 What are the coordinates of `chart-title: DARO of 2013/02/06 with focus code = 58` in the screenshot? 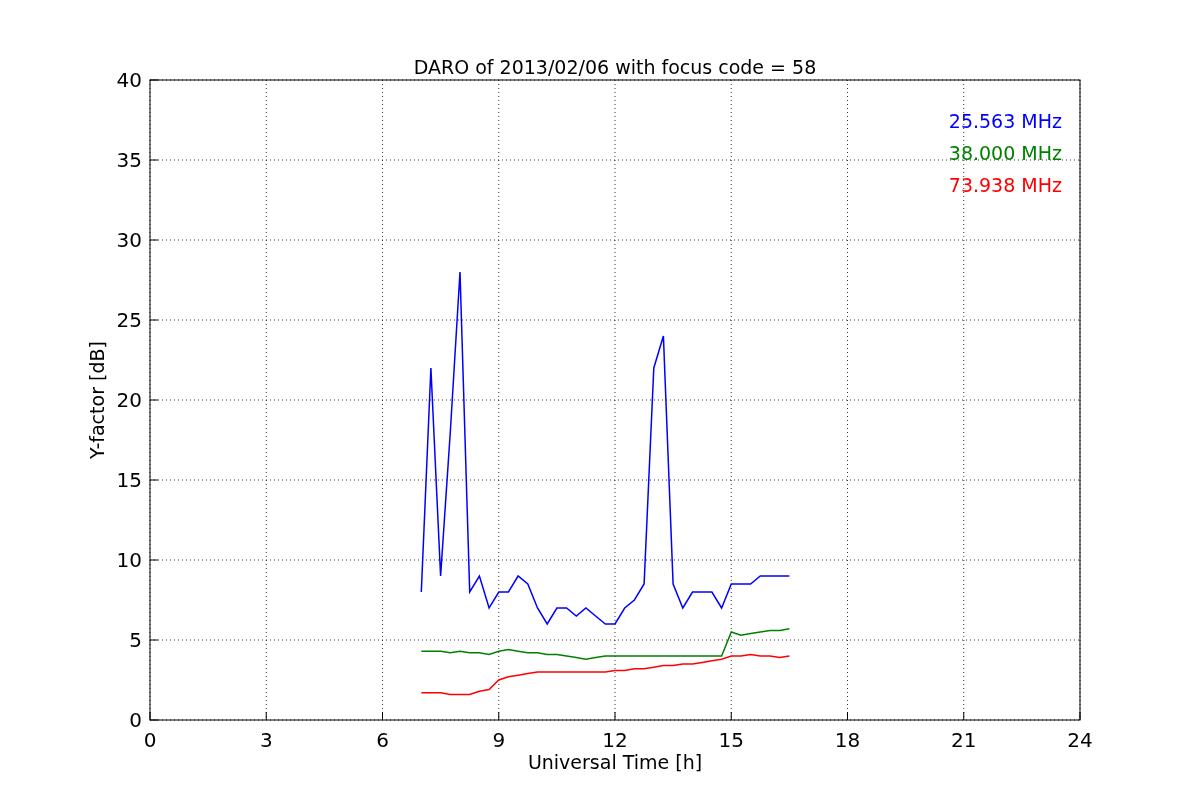 It's located at (615, 67).